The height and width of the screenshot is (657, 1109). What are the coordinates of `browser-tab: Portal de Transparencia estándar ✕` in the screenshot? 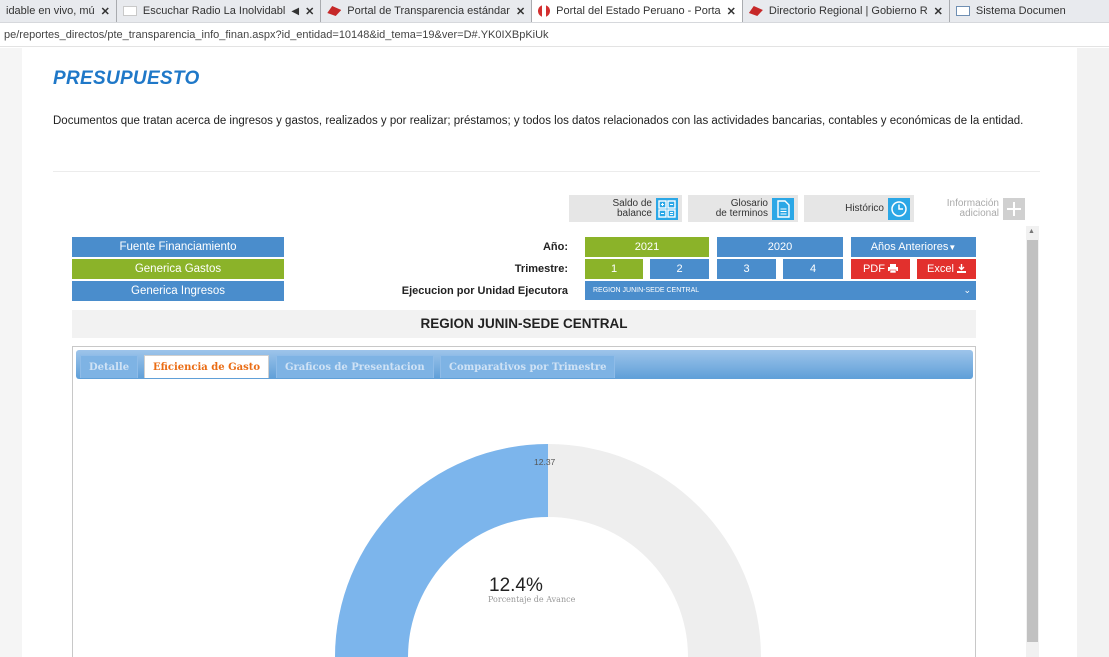 It's located at (427, 11).